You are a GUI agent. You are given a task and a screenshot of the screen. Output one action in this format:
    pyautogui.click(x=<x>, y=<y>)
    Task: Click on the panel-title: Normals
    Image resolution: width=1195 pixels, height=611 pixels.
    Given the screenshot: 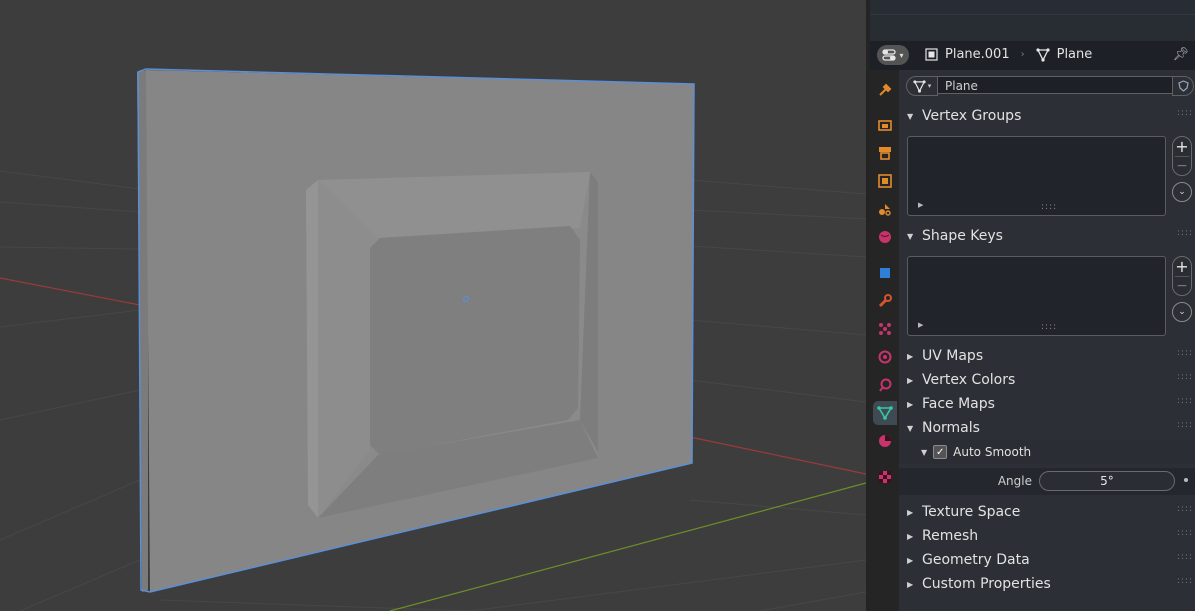 What is the action you would take?
    pyautogui.click(x=951, y=428)
    